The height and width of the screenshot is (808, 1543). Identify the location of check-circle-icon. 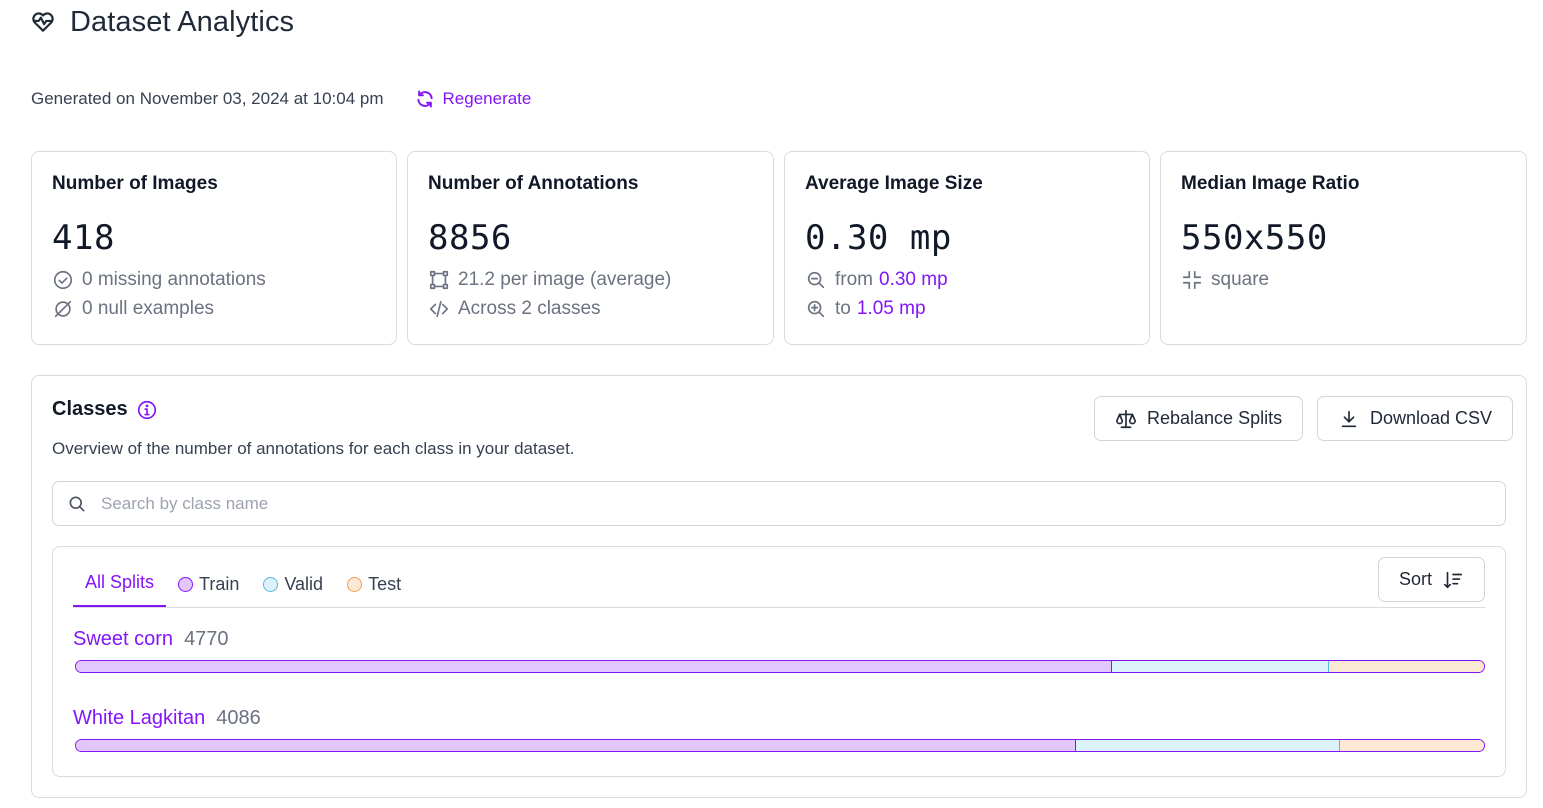
(63, 279).